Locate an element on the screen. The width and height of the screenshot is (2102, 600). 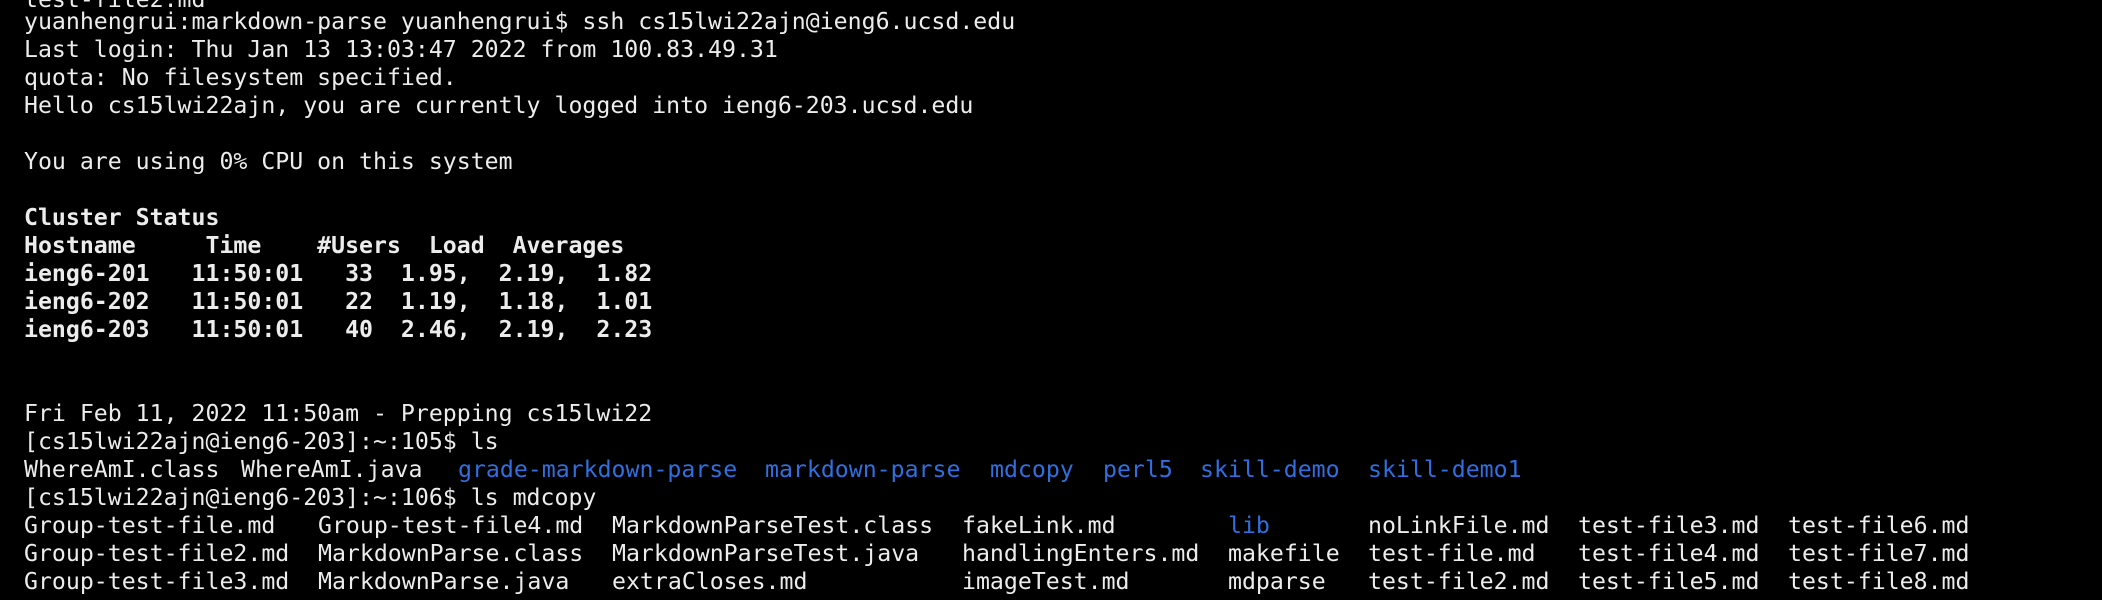
file-entry: makefile is located at coordinates (1284, 553).